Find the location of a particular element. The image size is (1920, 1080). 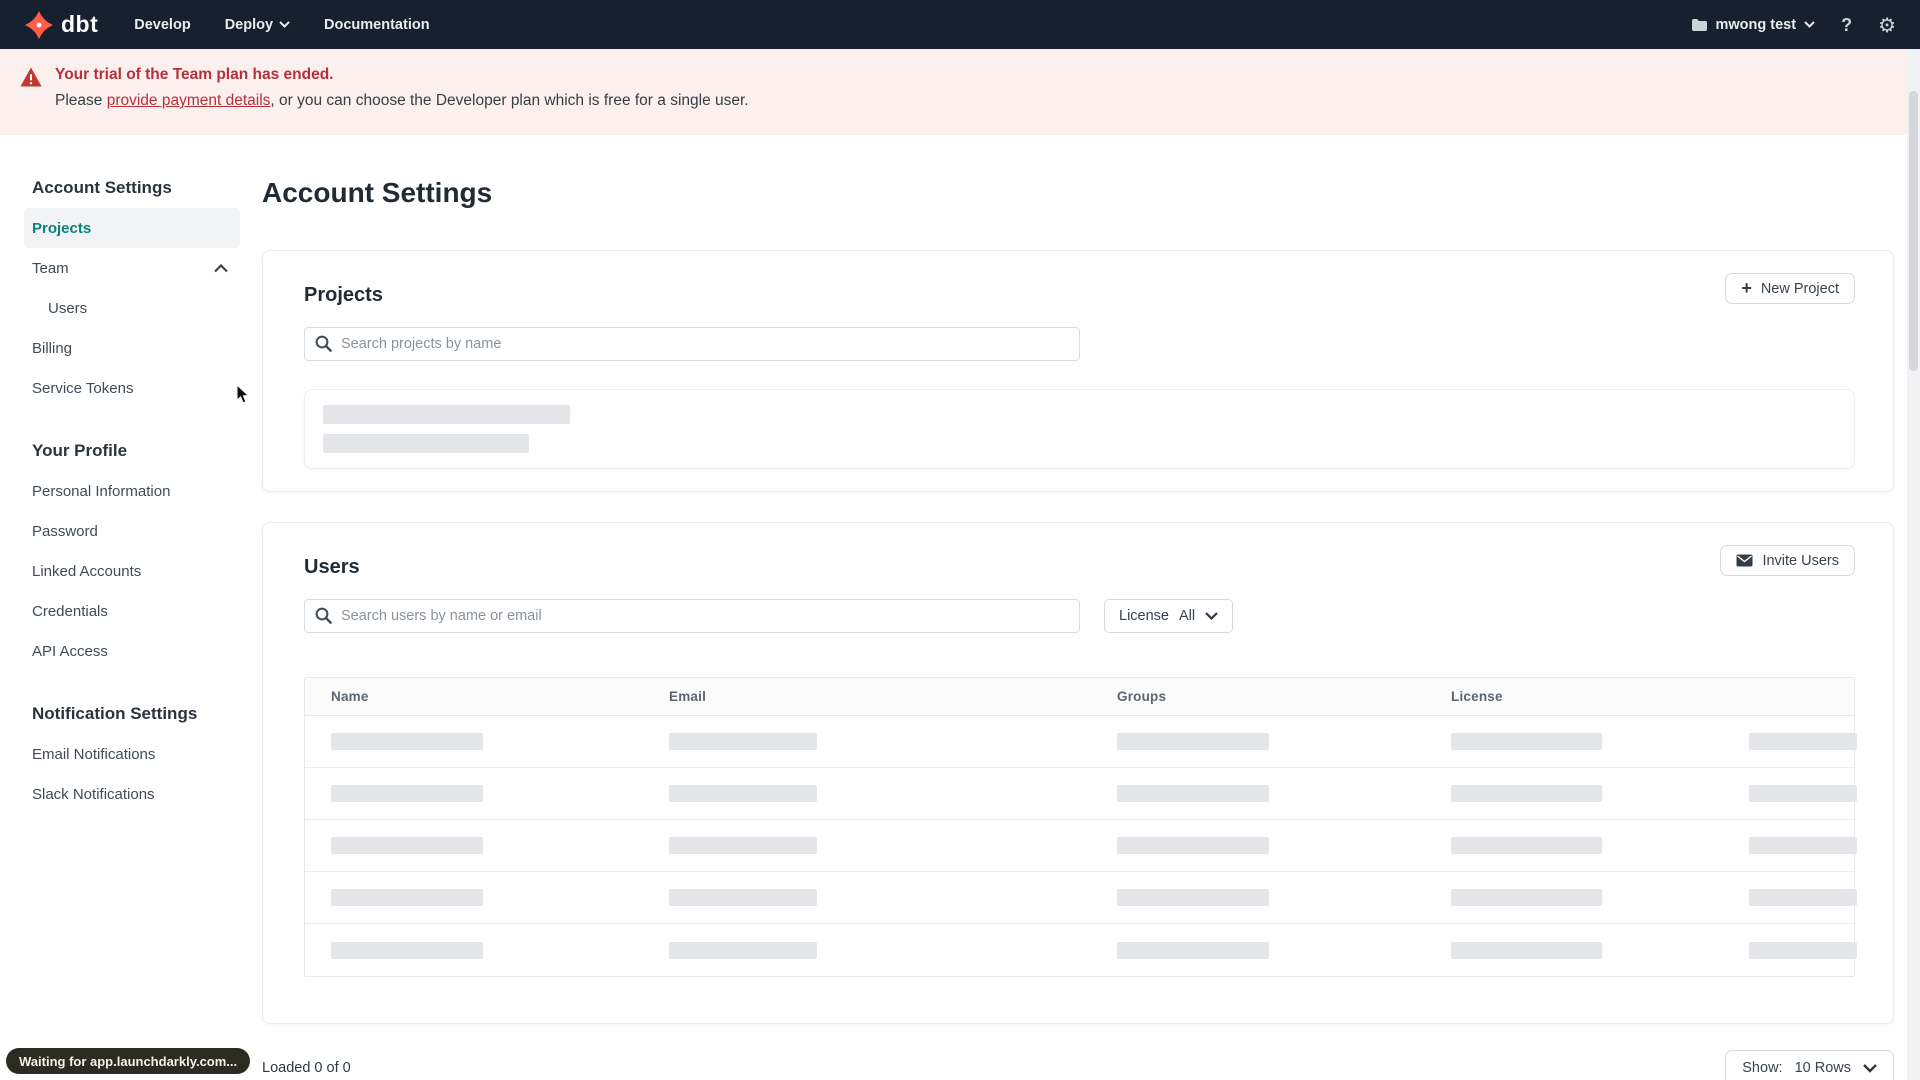

license-filter-dropdown: License All is located at coordinates (1169, 616).